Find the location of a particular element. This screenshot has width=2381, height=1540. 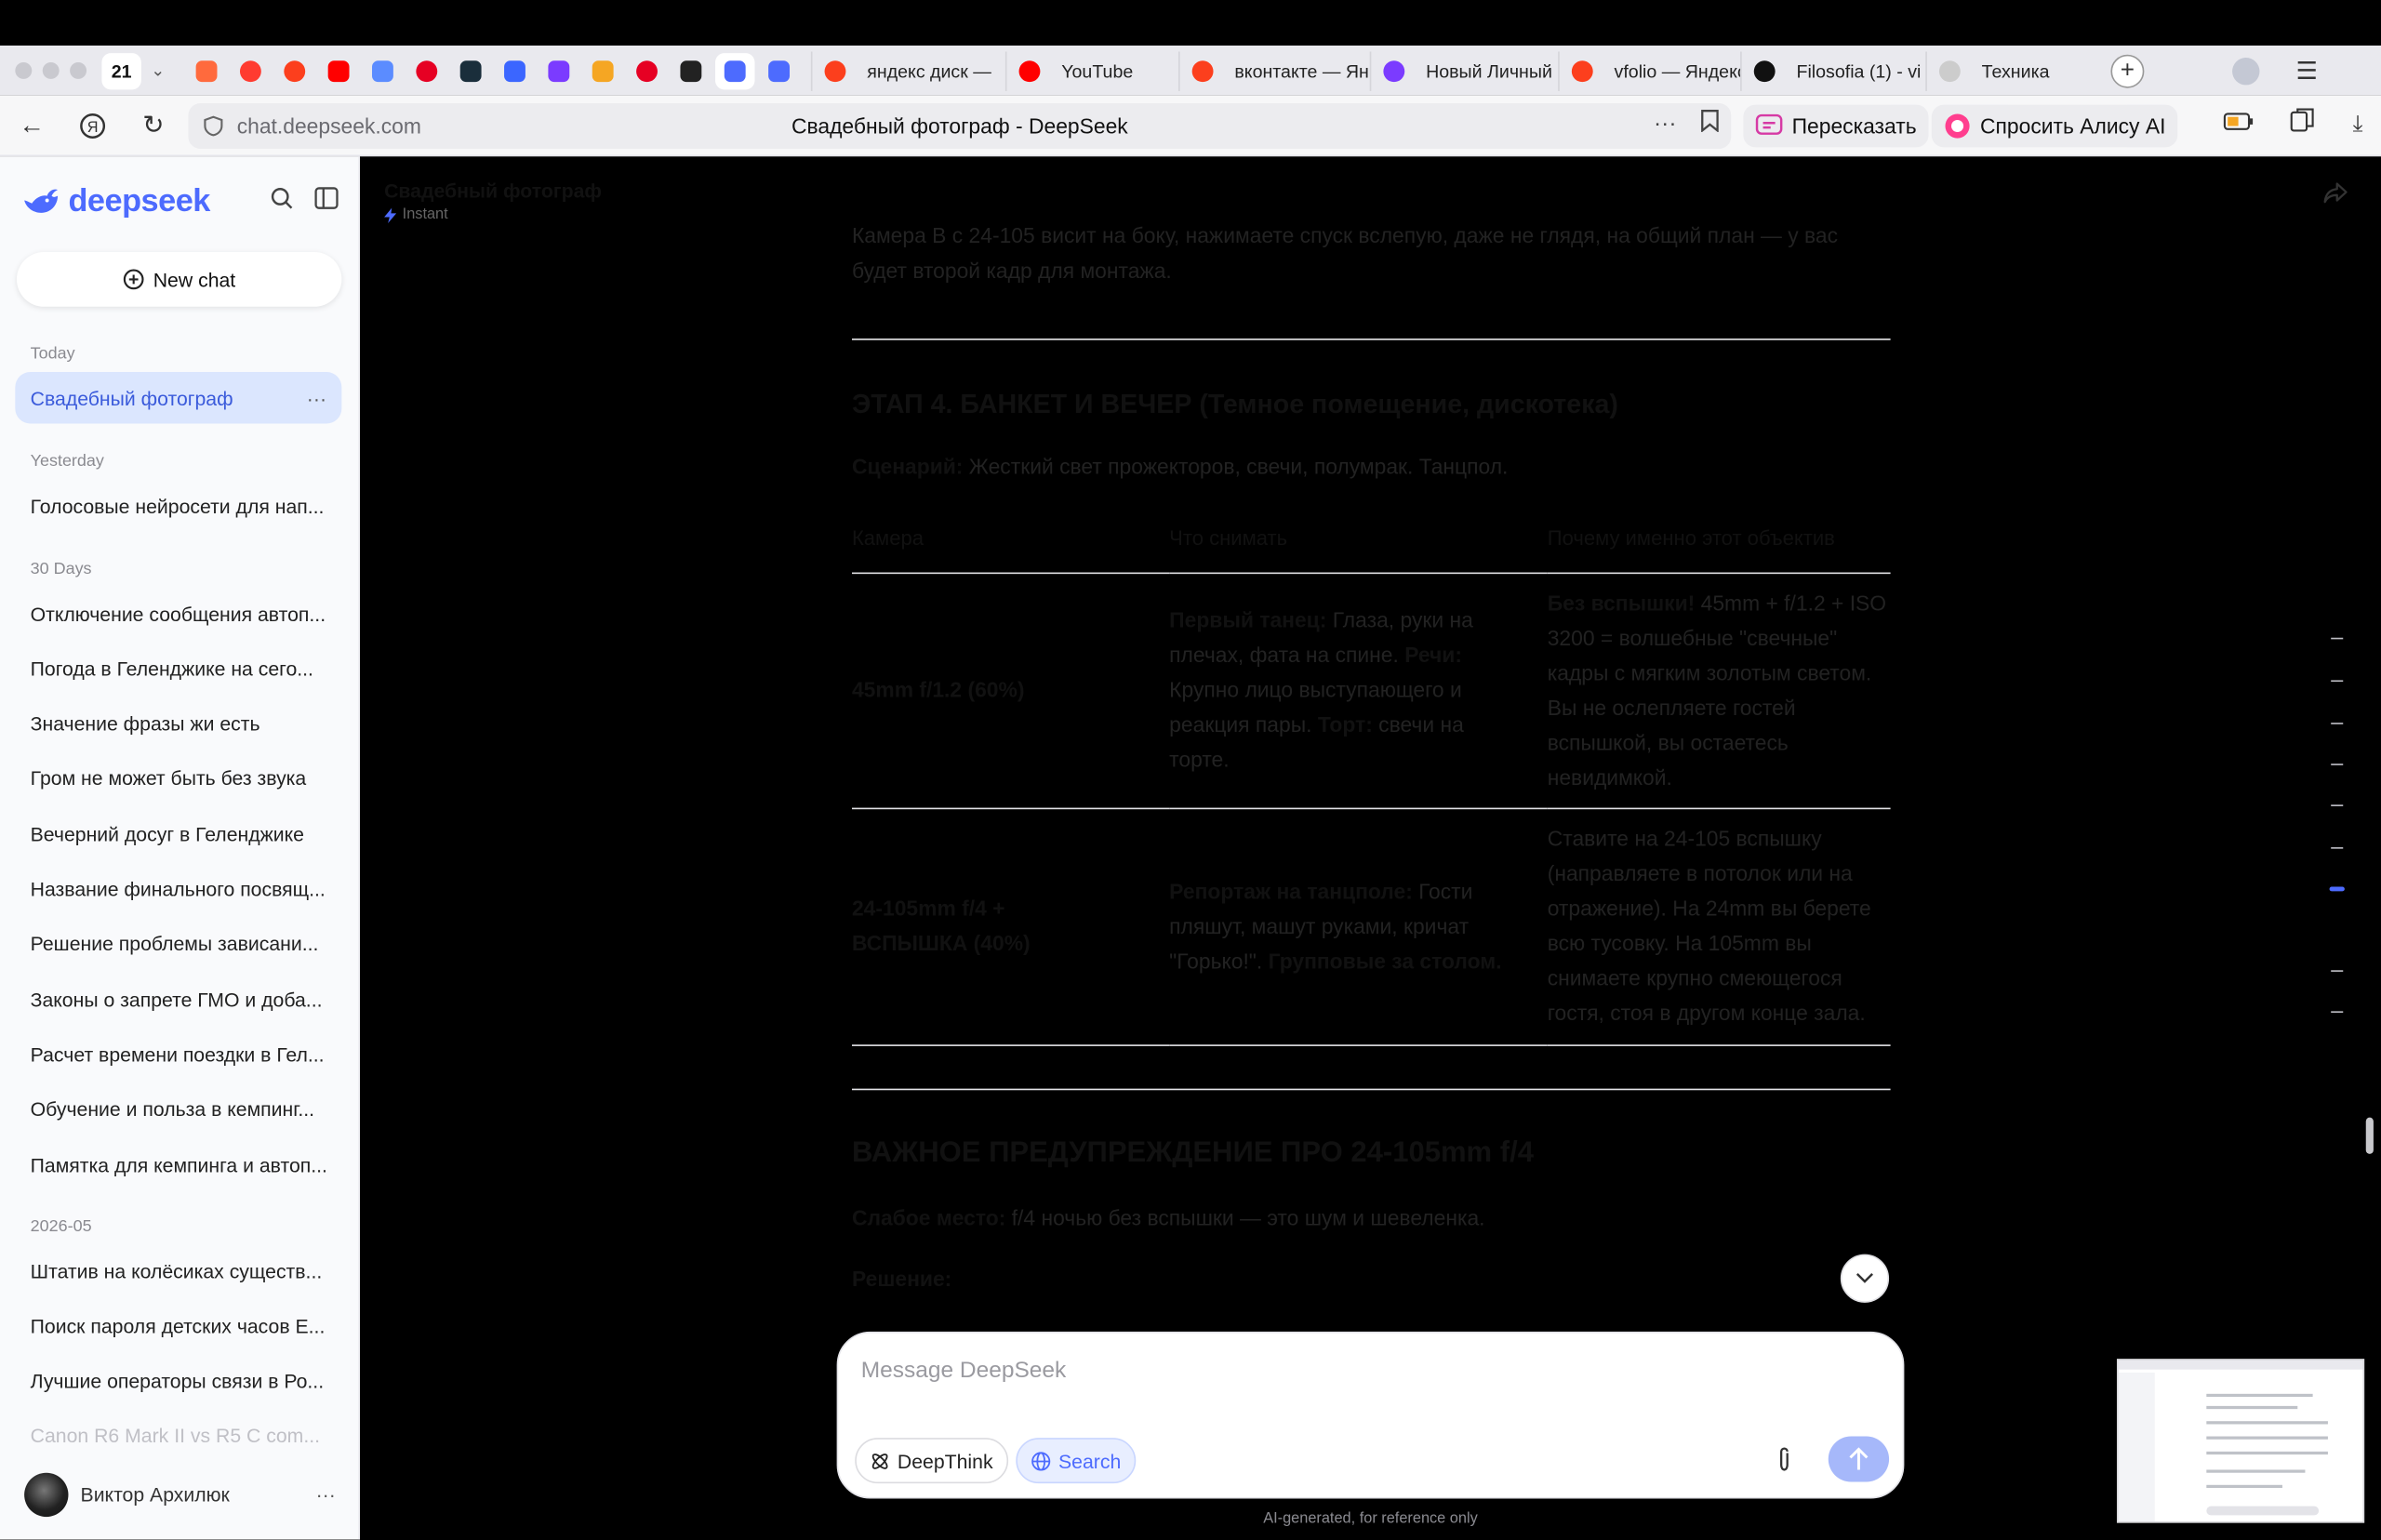

message-input: Message DeepSeek is located at coordinates (964, 1371).